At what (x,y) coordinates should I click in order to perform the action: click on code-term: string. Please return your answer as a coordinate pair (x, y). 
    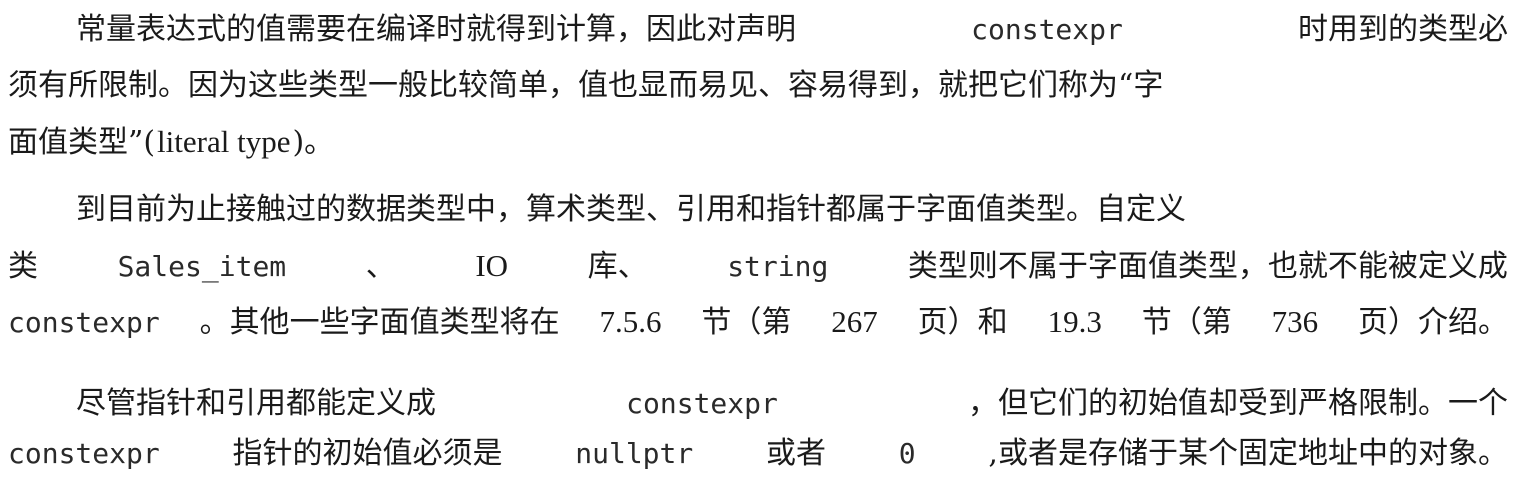
    Looking at the image, I should click on (778, 266).